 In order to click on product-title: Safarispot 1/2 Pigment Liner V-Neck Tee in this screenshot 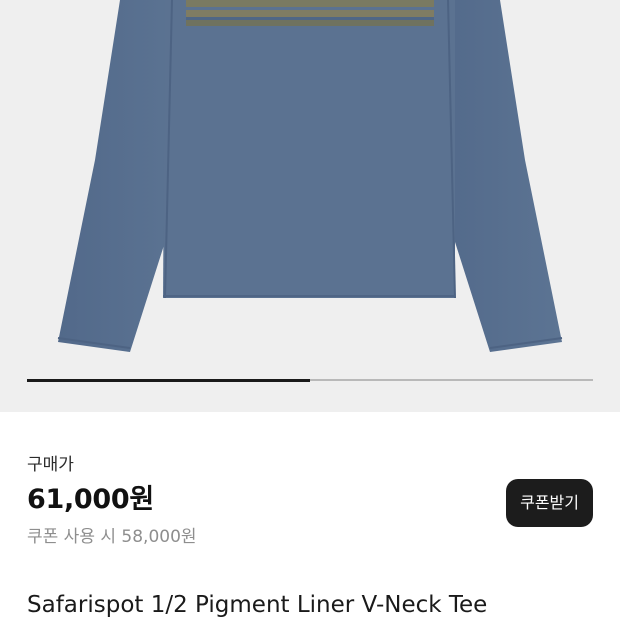, I will do `click(257, 605)`.